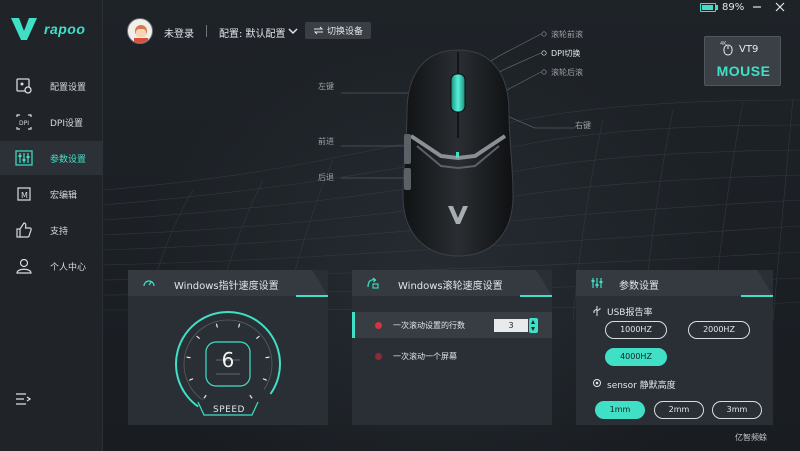 This screenshot has width=800, height=451. I want to click on sidebar-item-dpi: DPI DPI设置, so click(51, 122).